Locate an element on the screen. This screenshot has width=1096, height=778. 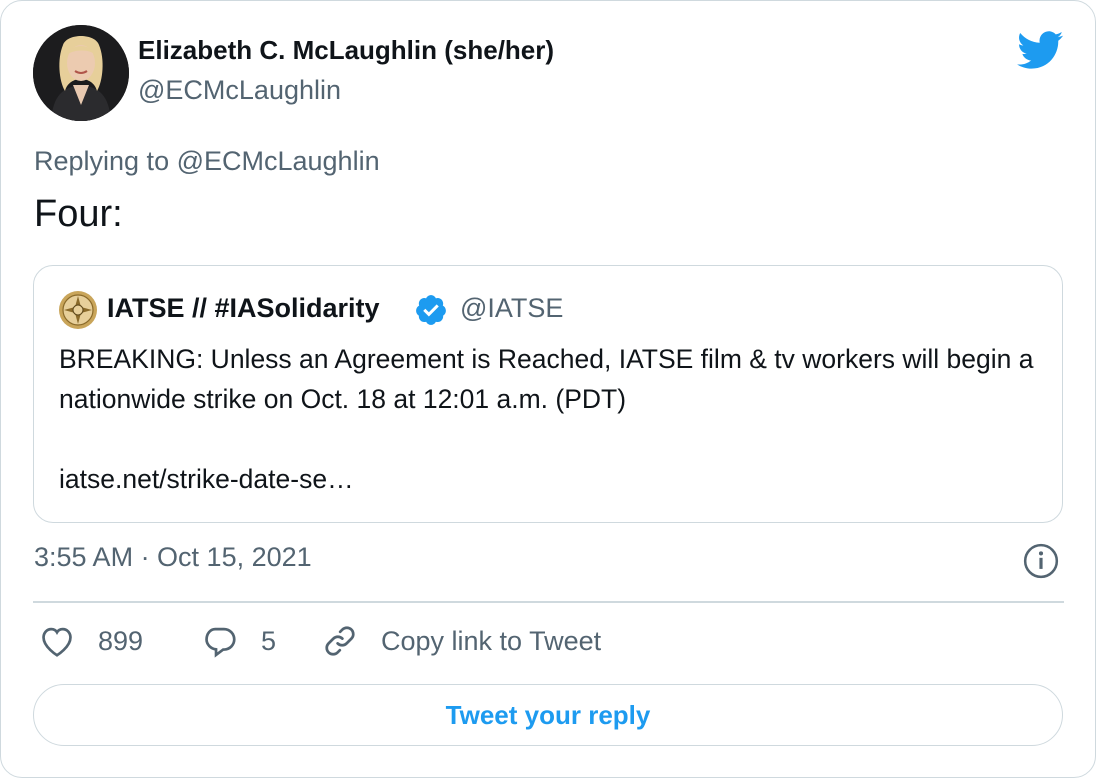
copy-link-label: Copy link to Tweet is located at coordinates (491, 640).